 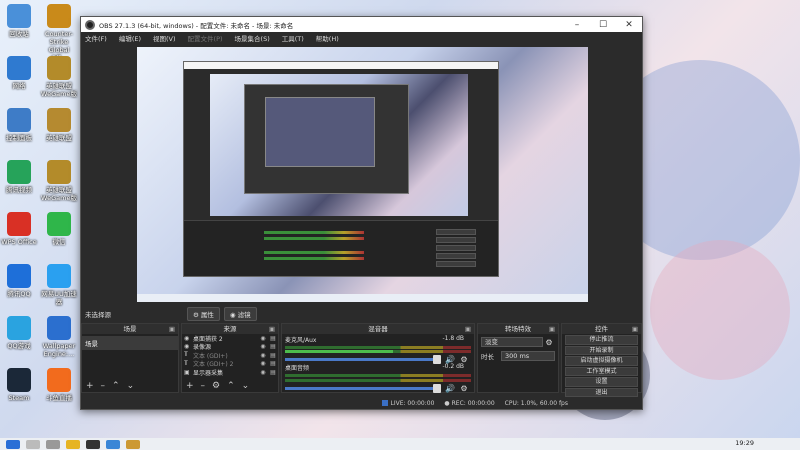 What do you see at coordinates (113, 444) in the screenshot?
I see `browser-icon` at bounding box center [113, 444].